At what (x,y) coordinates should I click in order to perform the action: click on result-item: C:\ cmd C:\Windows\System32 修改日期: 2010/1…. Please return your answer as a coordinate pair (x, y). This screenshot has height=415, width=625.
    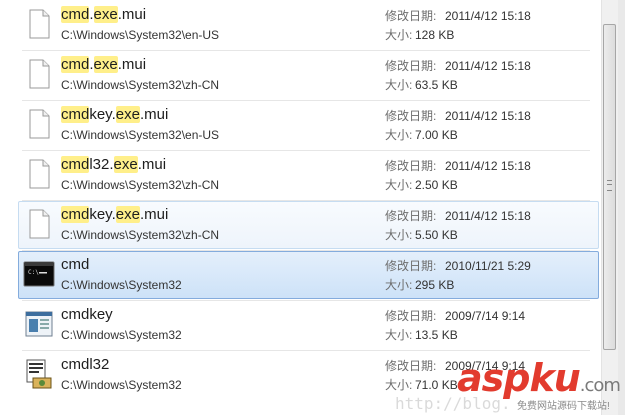
    Looking at the image, I should click on (308, 275).